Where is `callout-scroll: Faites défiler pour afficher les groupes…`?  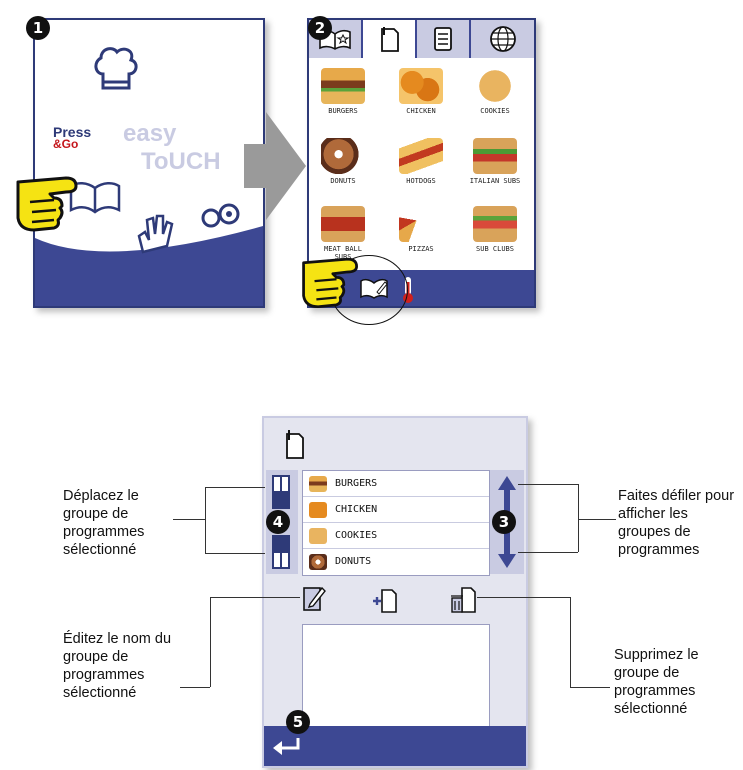
callout-scroll: Faites défiler pour afficher les groupes… is located at coordinates (676, 523).